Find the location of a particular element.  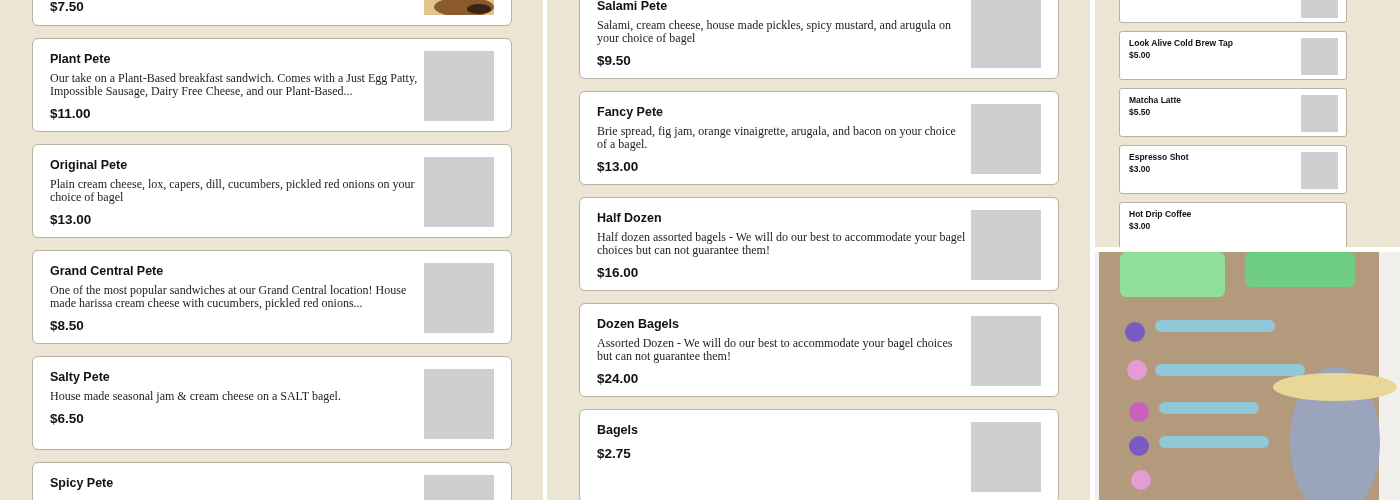

item-price: $6.50 is located at coordinates (67, 419).